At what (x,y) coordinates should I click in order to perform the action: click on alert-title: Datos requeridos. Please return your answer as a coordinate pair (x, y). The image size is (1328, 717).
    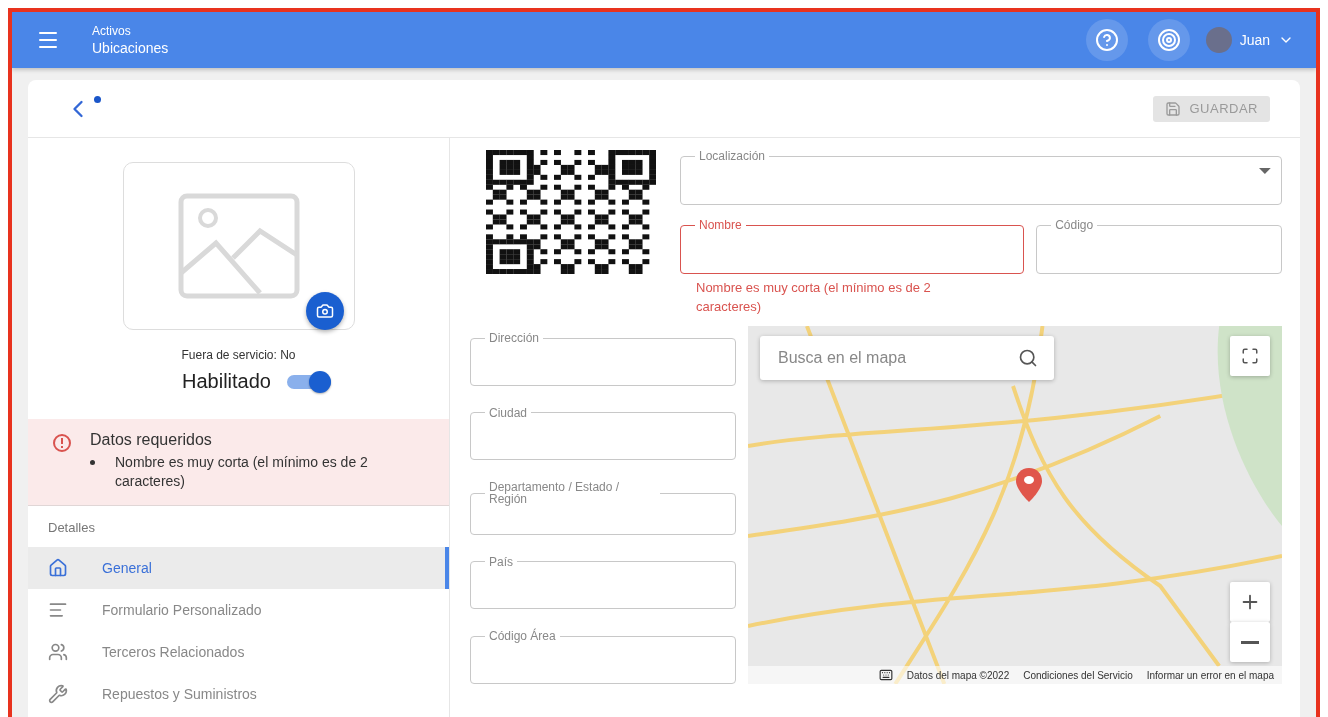
    Looking at the image, I should click on (151, 440).